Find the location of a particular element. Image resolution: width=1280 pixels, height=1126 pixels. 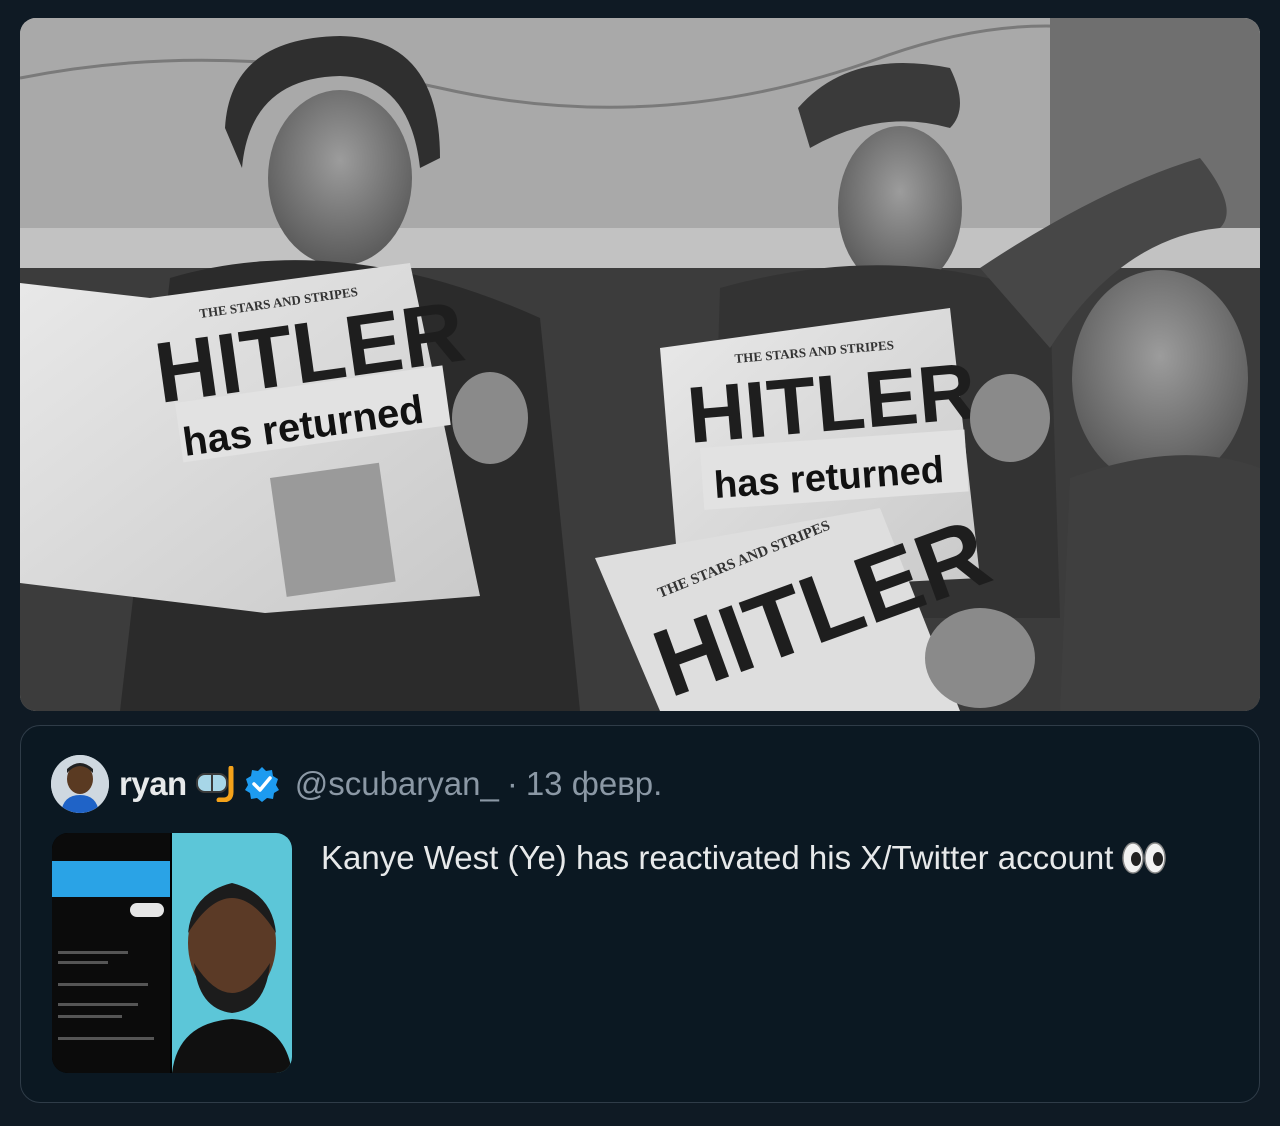

quoted-media-thumbnail is located at coordinates (172, 953).